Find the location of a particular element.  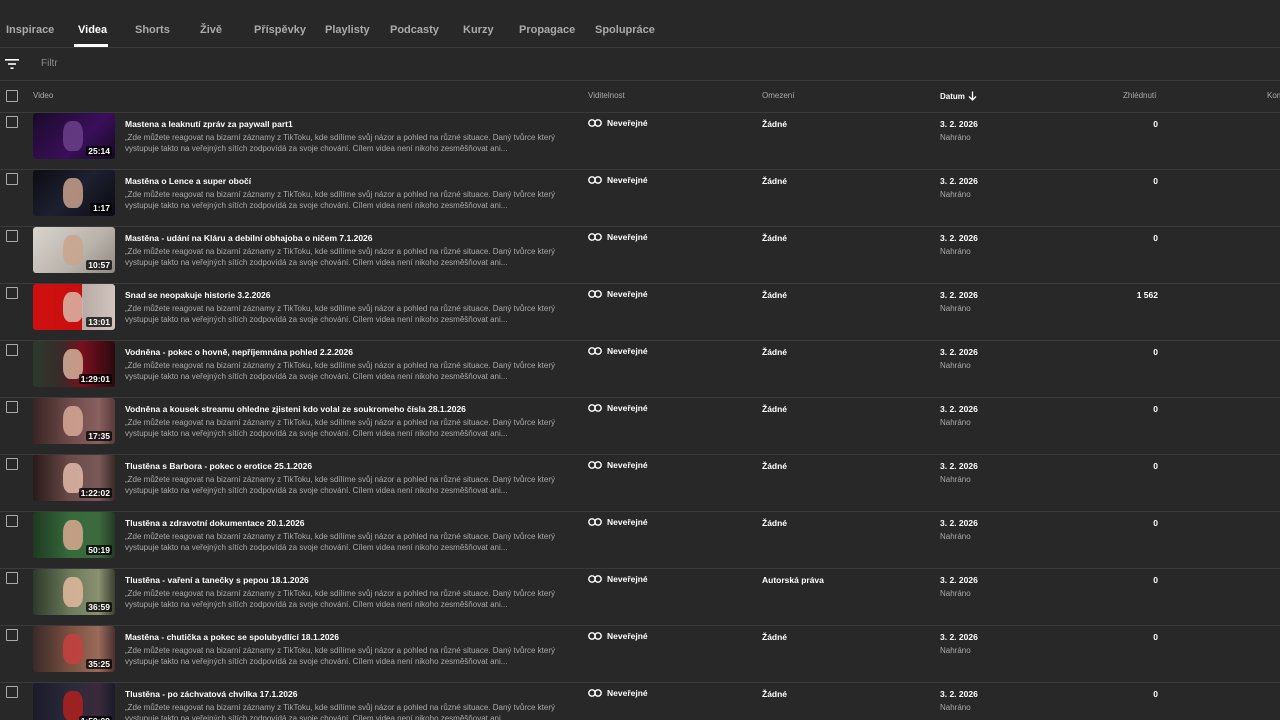

video-thumbnail: 50:19 is located at coordinates (74, 535).